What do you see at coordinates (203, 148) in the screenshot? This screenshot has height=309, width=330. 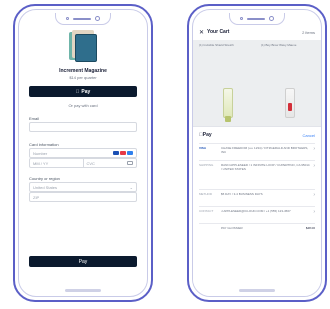 I see `visa-badge-icon: VISA` at bounding box center [203, 148].